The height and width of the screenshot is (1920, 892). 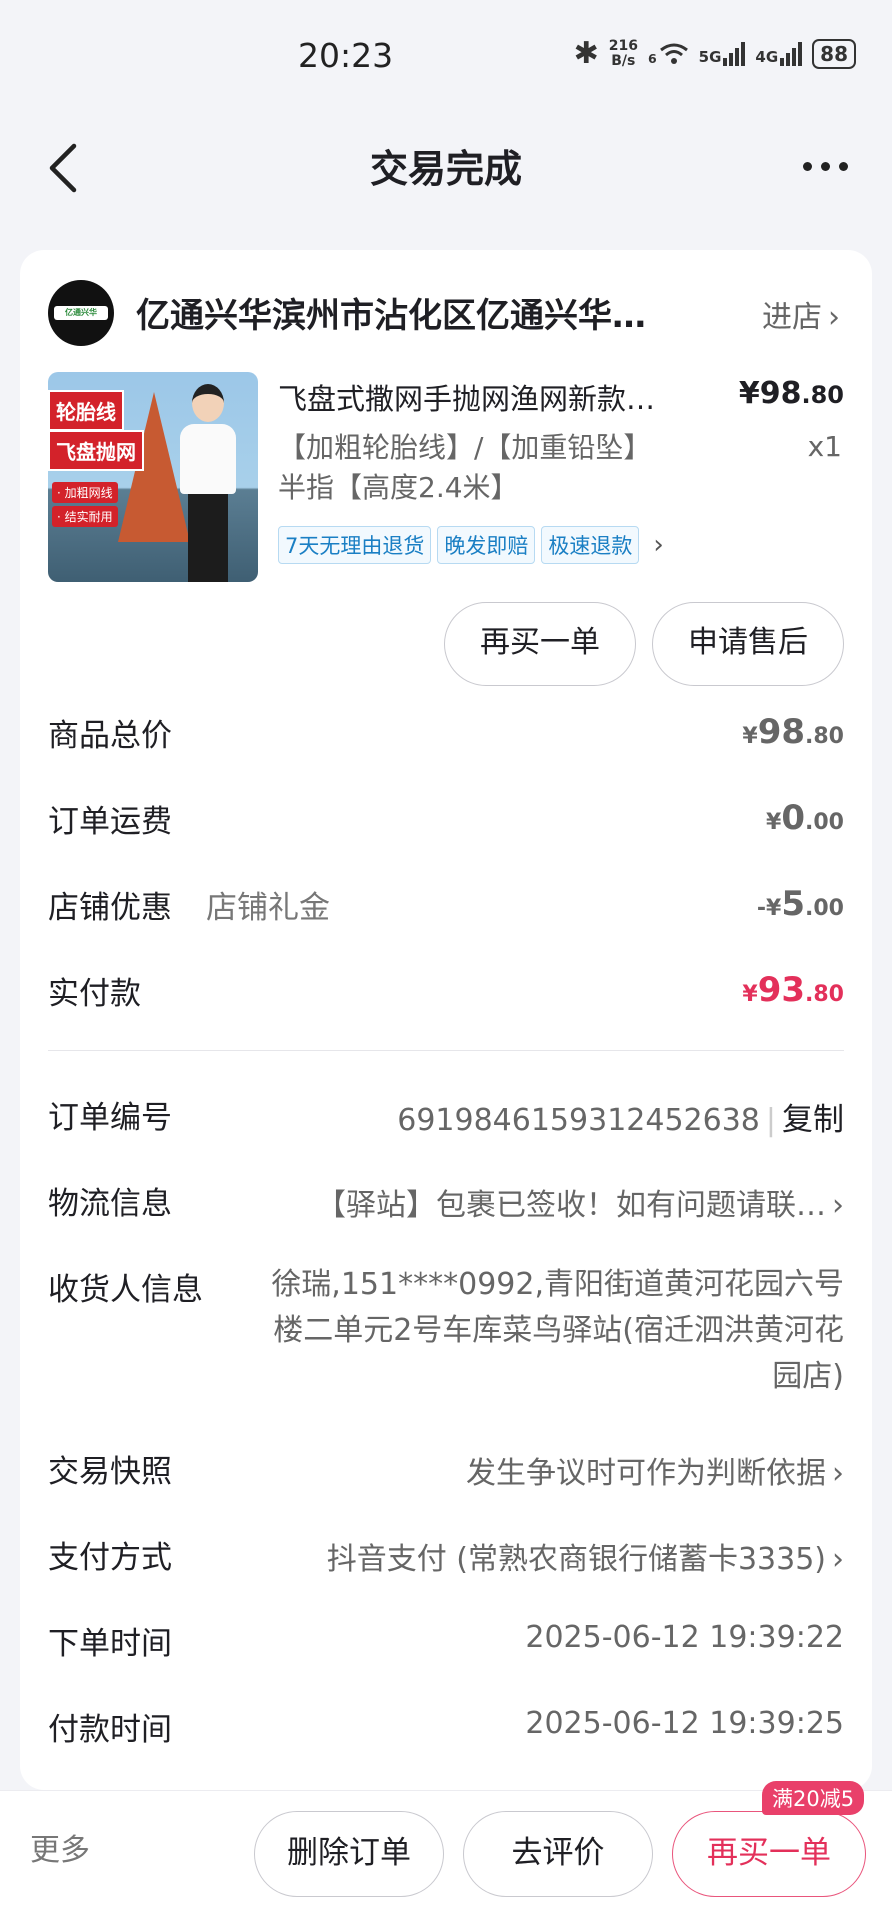 What do you see at coordinates (346, 55) in the screenshot?
I see `status-time: 20:23` at bounding box center [346, 55].